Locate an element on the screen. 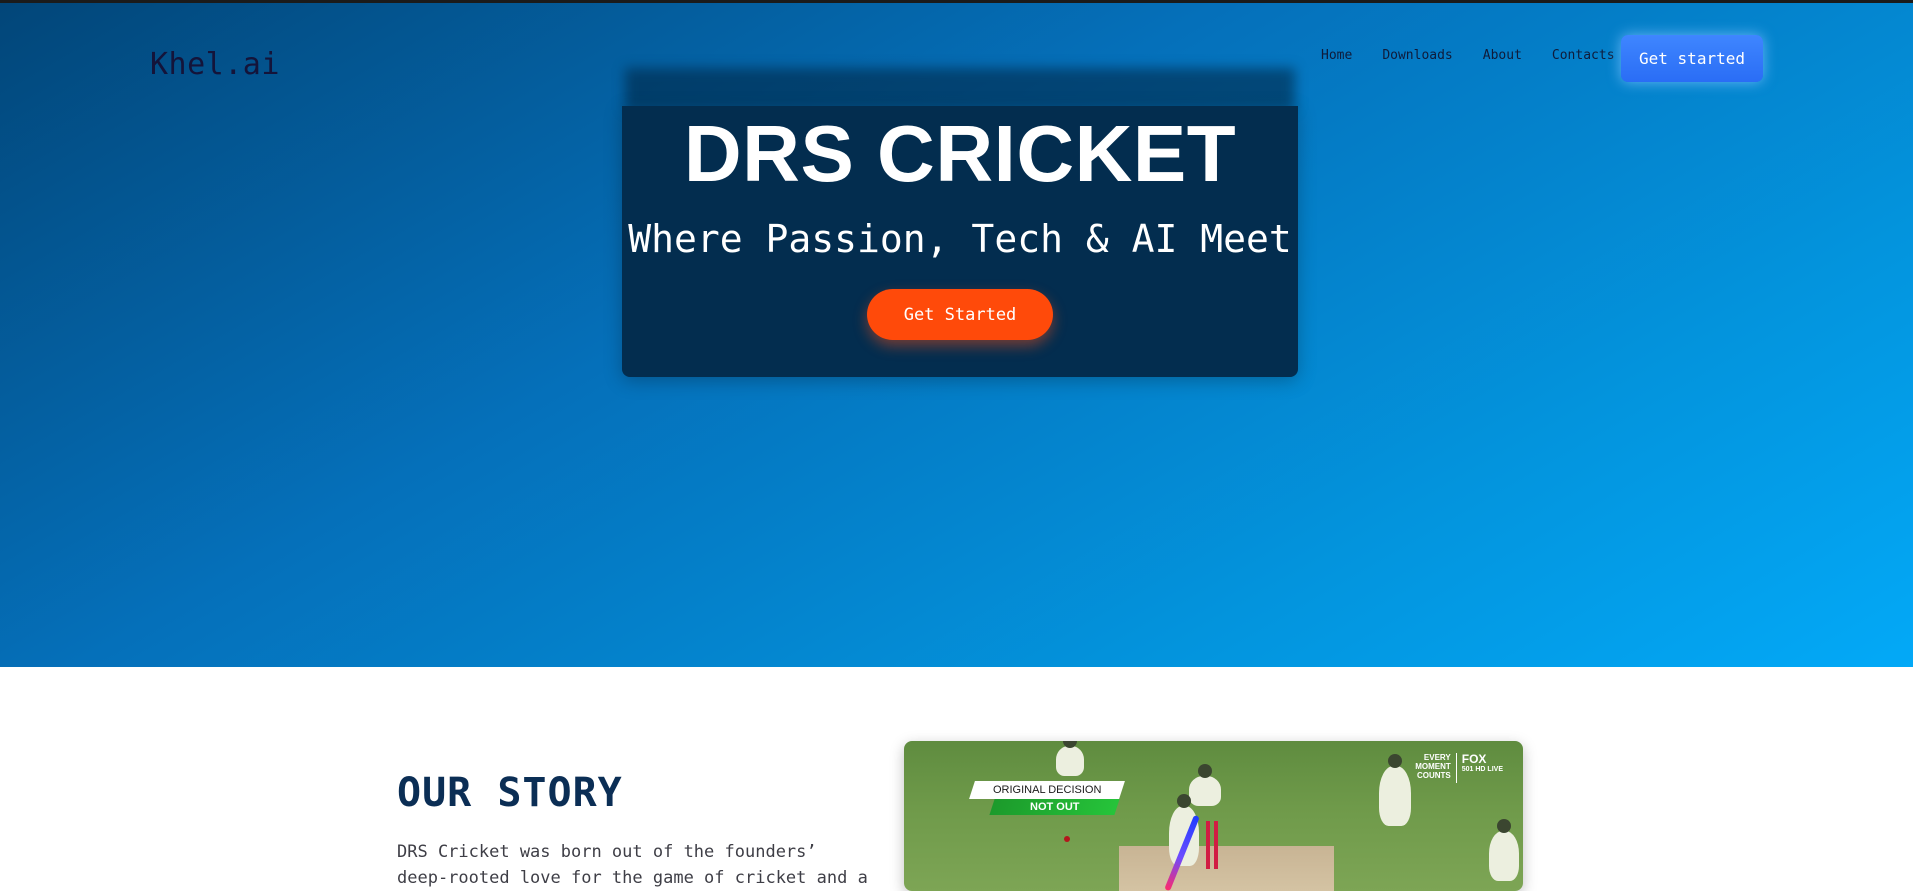 Image resolution: width=1913 pixels, height=891 pixels. hero-subtitle: Where Passion, Tech & AI Meet is located at coordinates (960, 239).